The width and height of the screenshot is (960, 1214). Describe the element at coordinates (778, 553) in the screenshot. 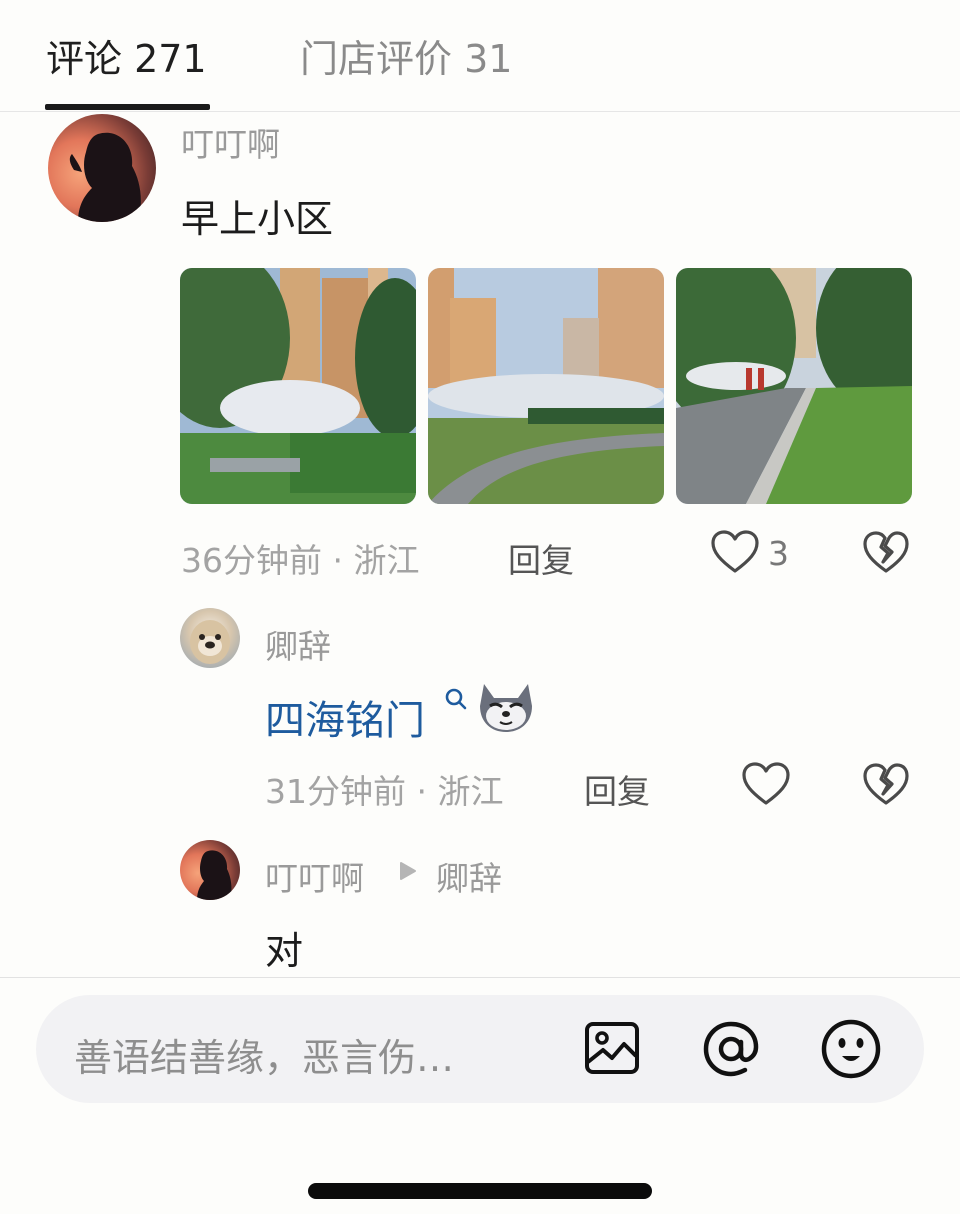

I see `like-count: 3` at that location.